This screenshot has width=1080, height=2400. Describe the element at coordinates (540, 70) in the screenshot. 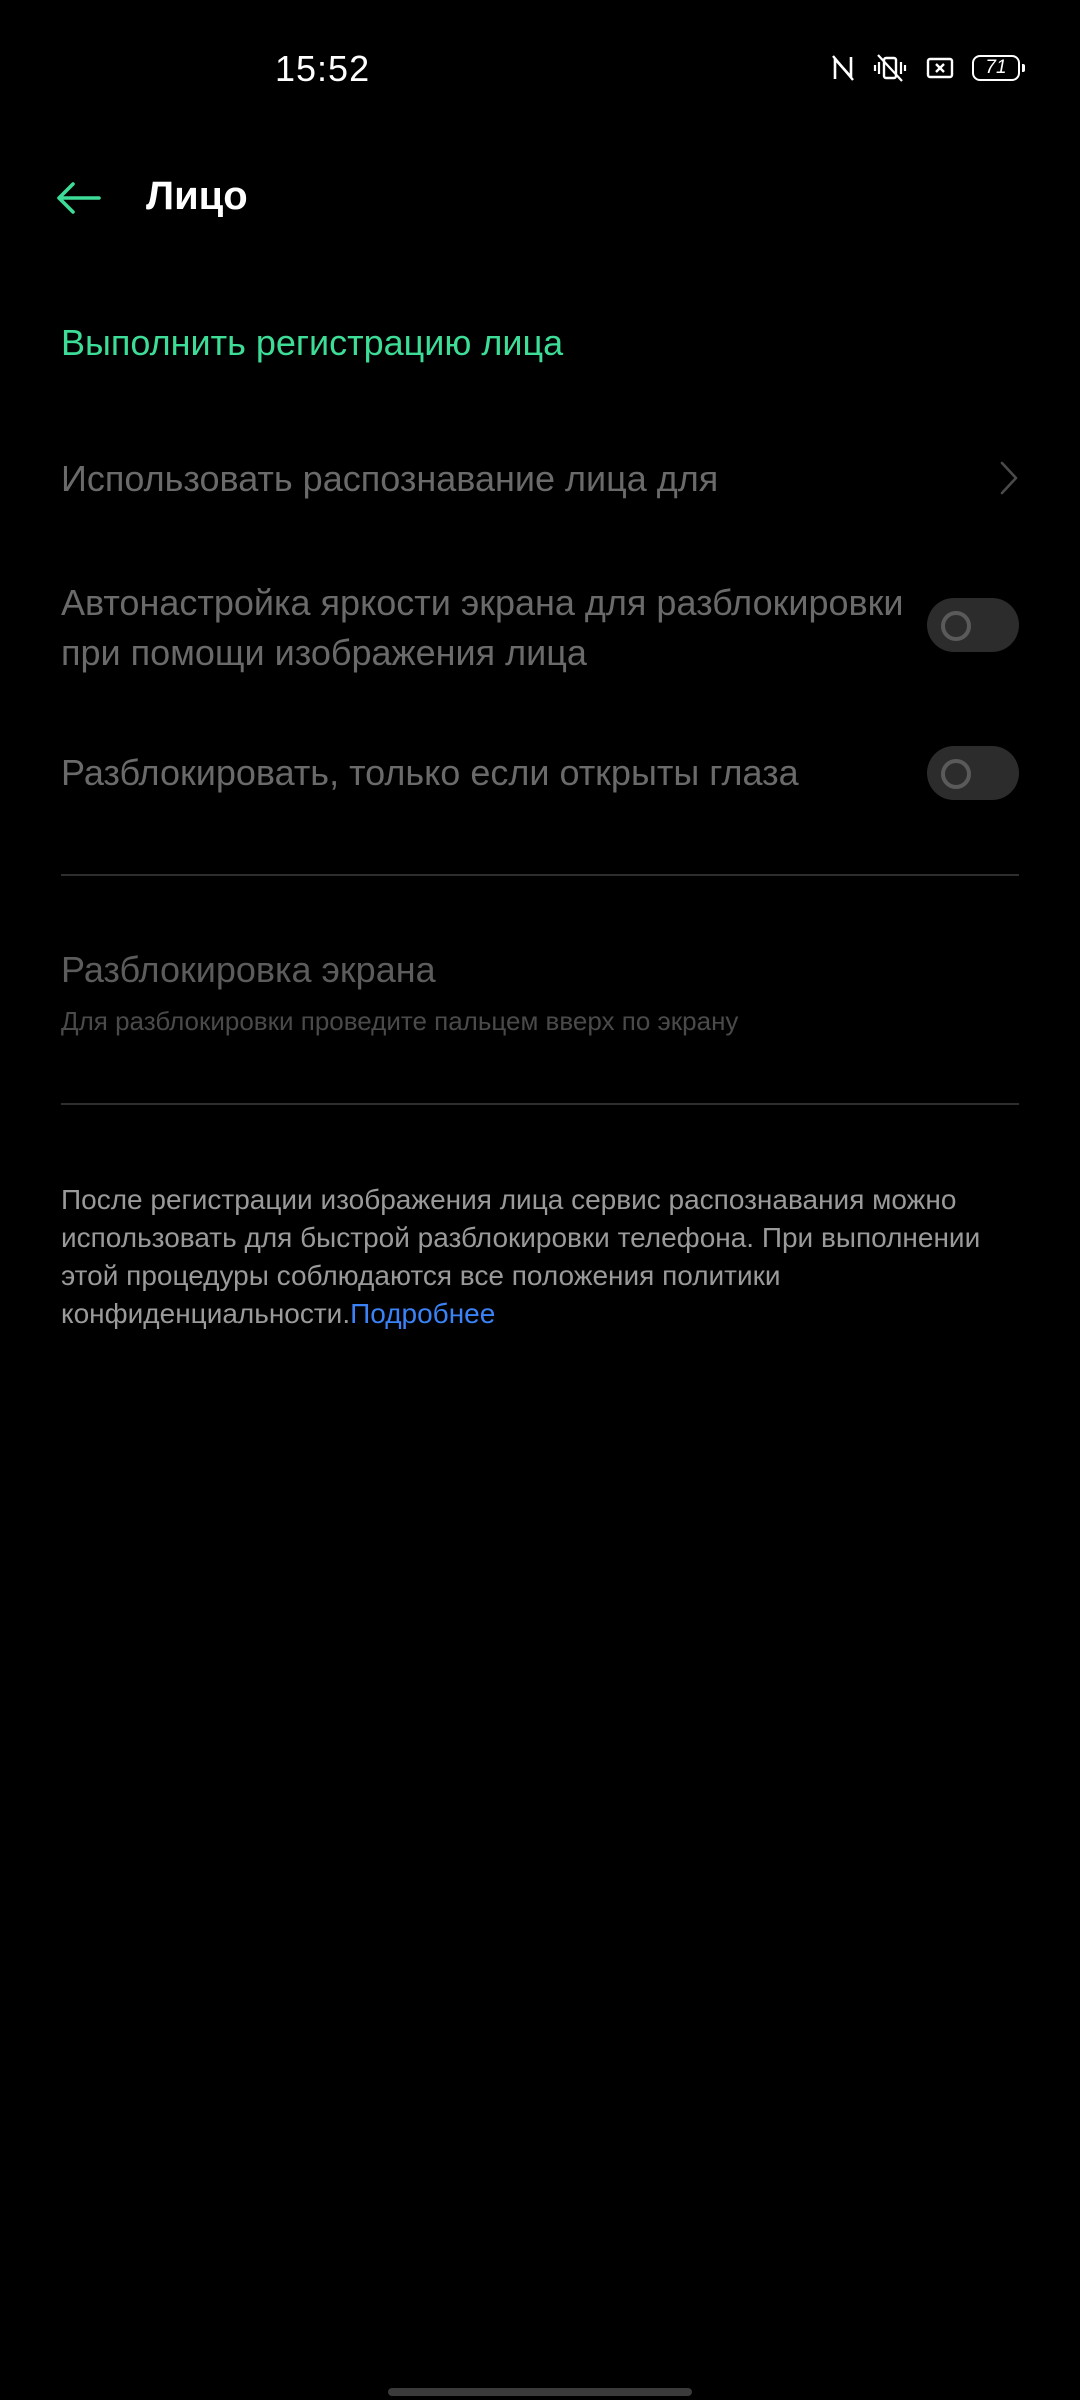

I see `status-bar: 15:52 71` at that location.